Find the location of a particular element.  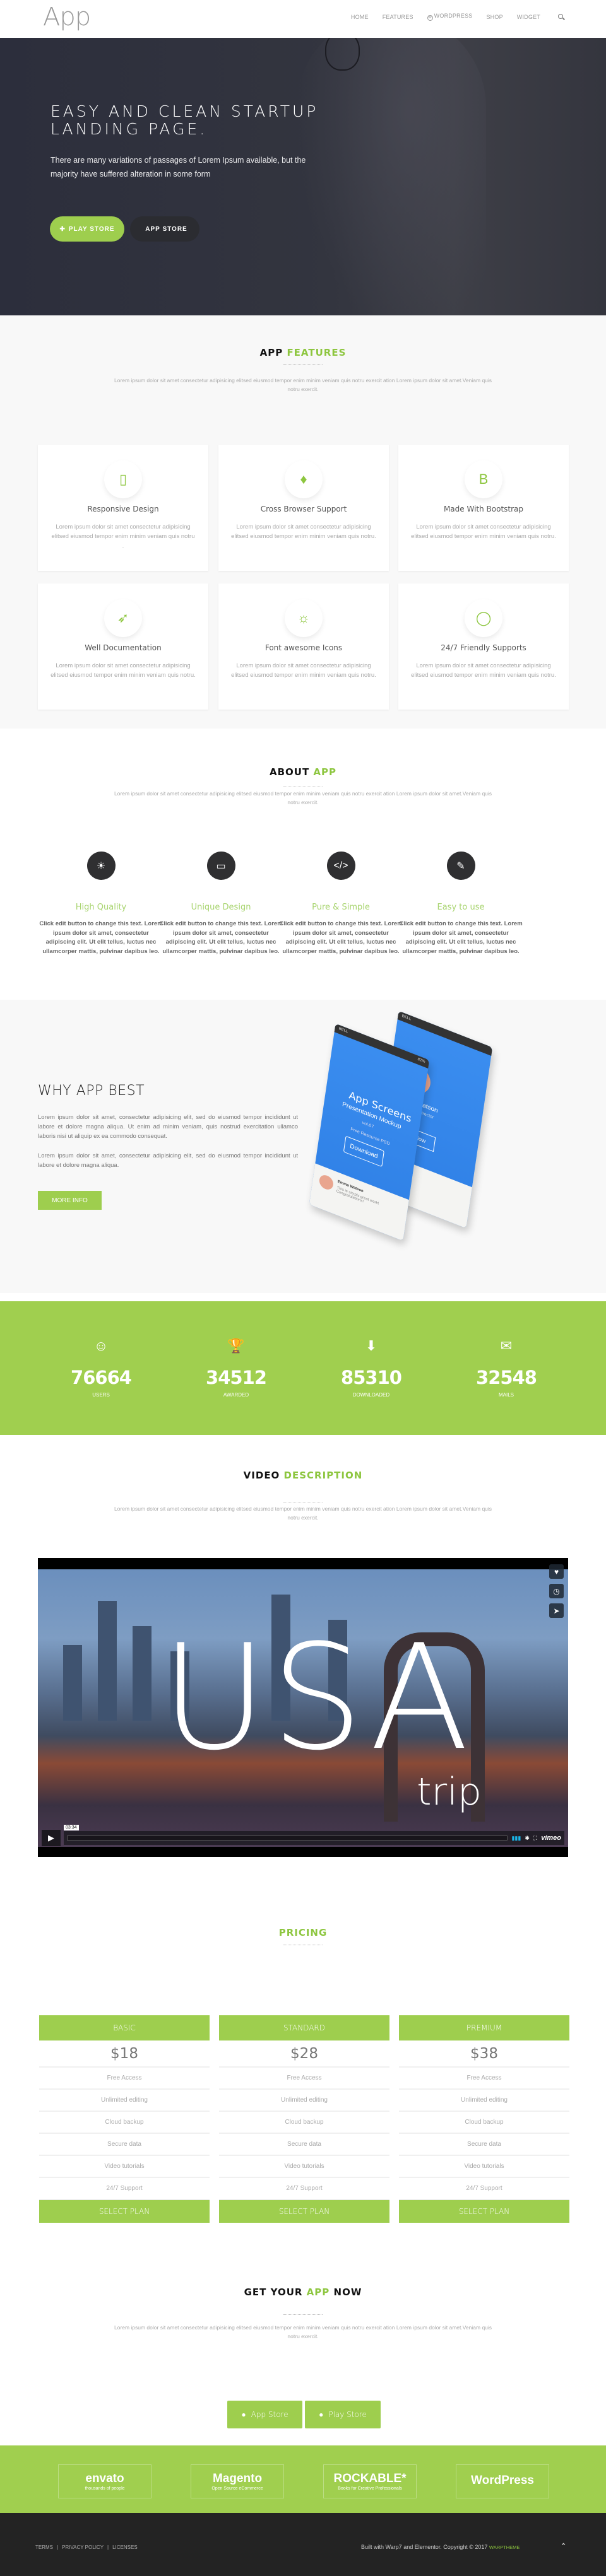

rocket-icon: ➶ is located at coordinates (123, 618).